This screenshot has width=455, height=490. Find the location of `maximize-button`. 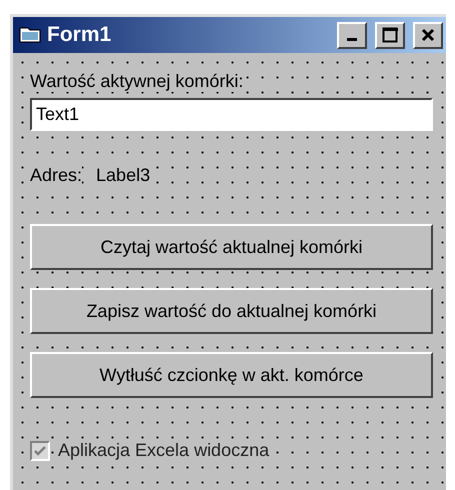

maximize-button is located at coordinates (390, 35).